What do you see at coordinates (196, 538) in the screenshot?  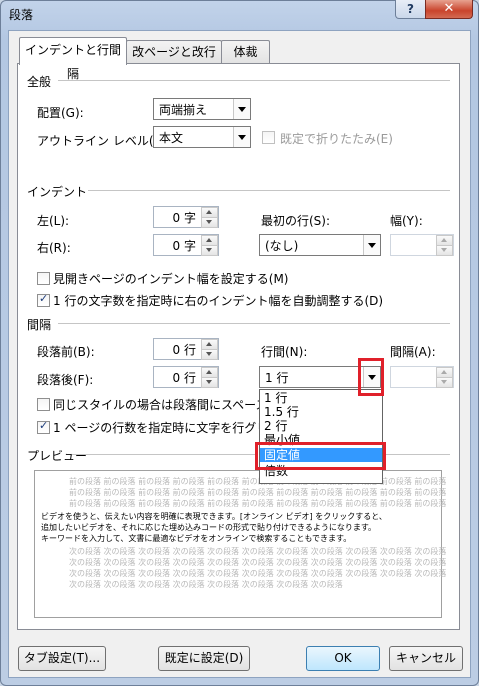 I see `preview-body-text: キーワードを入力して、文書に最適なビデオをオンラインで検索することもできます。` at bounding box center [196, 538].